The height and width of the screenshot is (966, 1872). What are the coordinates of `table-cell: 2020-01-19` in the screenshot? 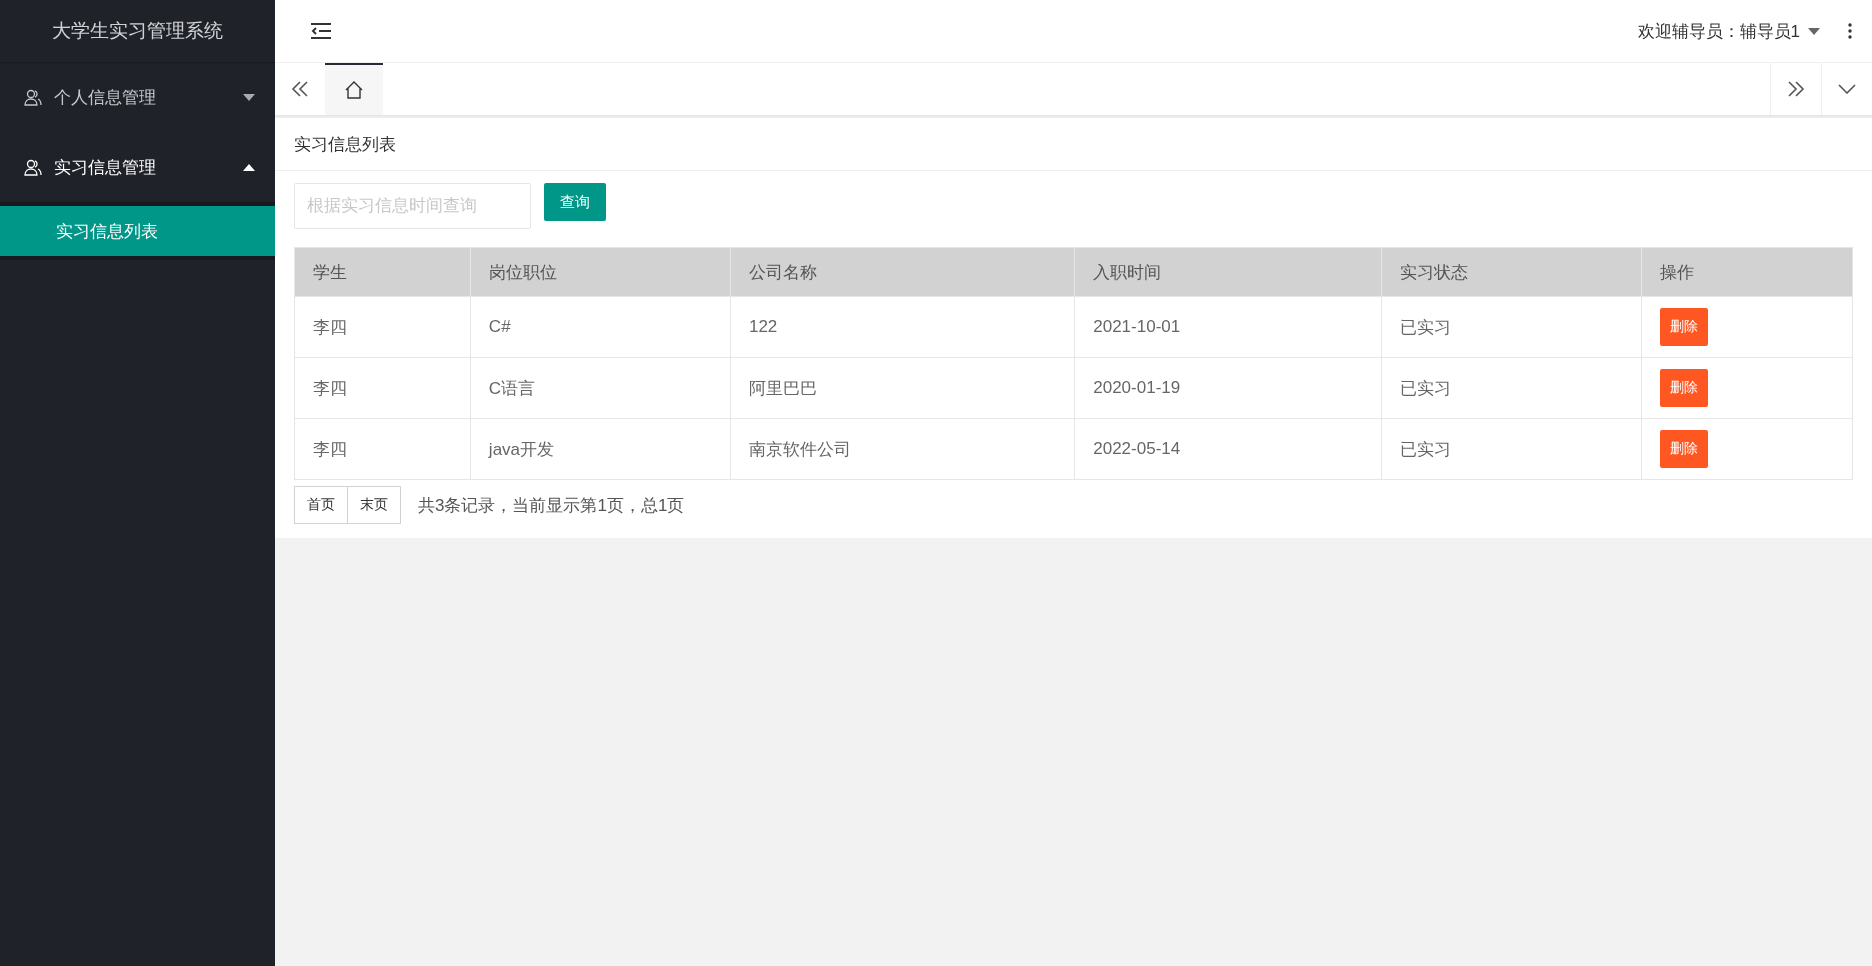 It's located at (1228, 388).